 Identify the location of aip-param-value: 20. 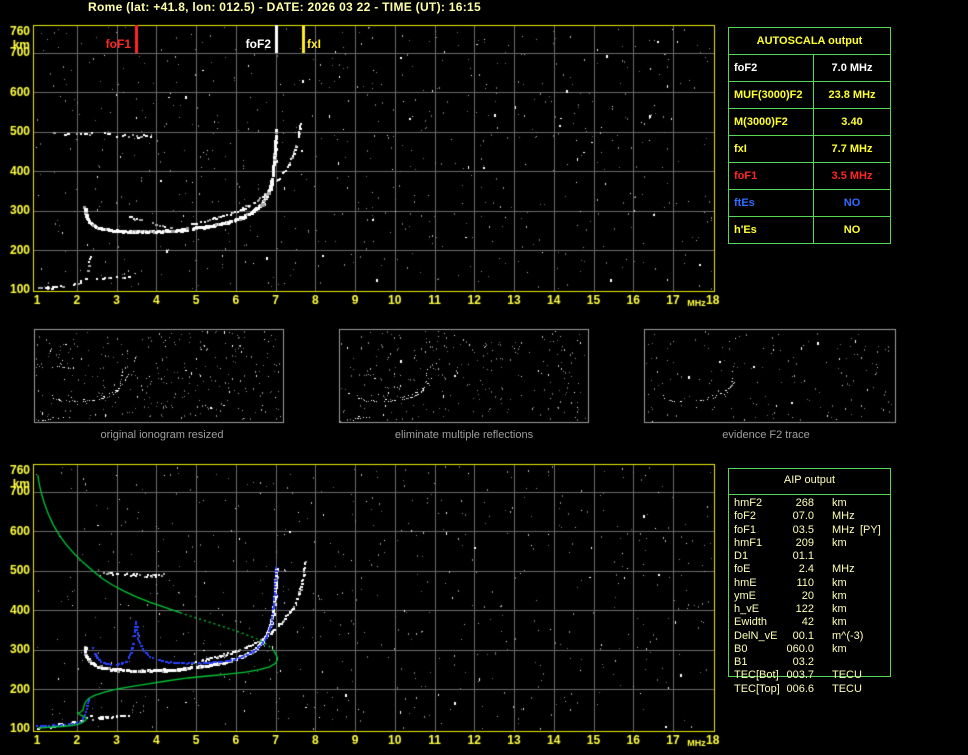
(807, 595).